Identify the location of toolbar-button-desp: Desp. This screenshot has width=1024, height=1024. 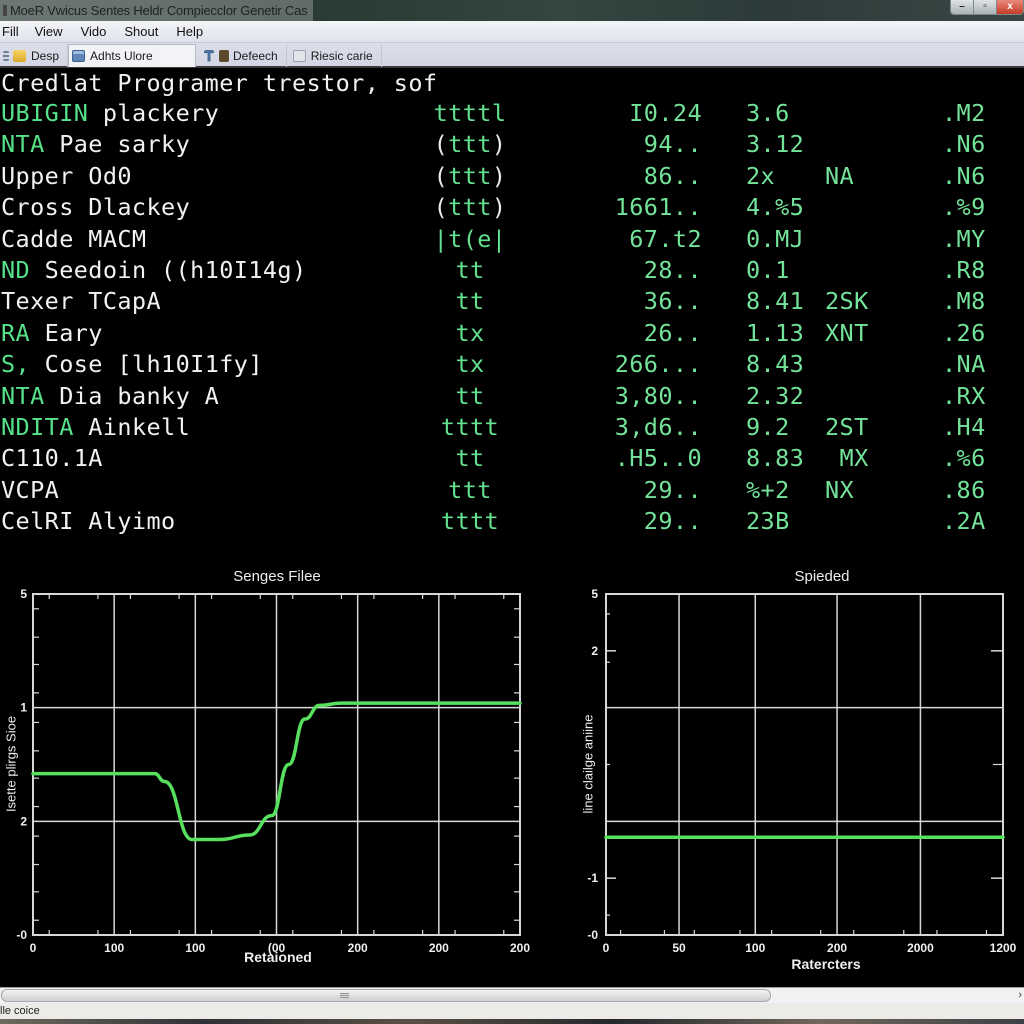
(34, 55).